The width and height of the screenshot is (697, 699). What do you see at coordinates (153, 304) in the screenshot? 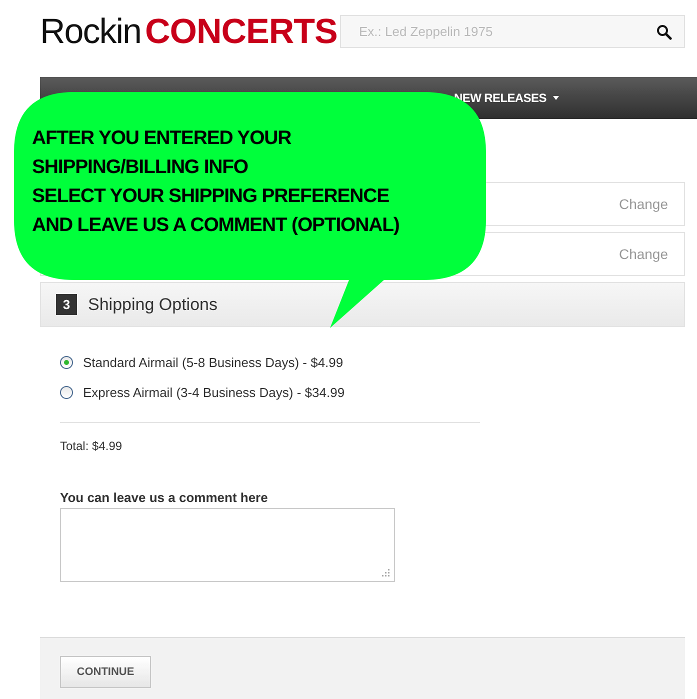
I see `step-title: Shipping Options` at bounding box center [153, 304].